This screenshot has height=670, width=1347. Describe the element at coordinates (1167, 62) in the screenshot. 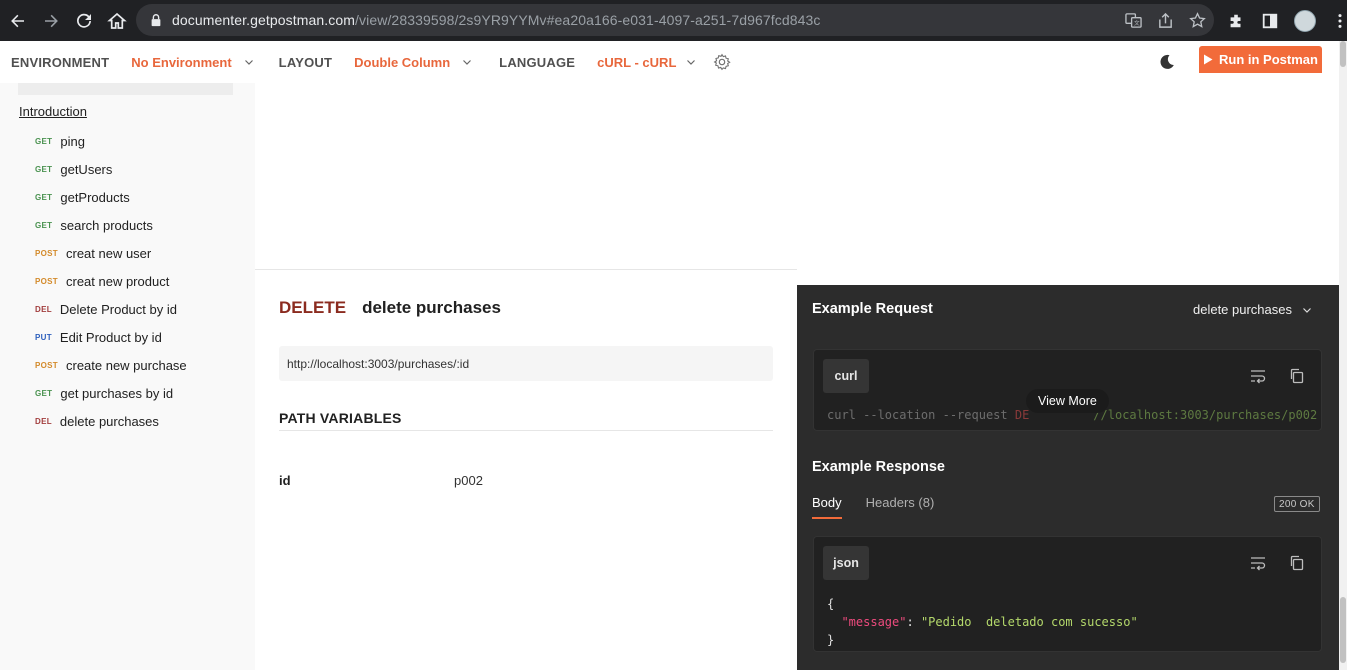

I see `dark-mode-moon-icon` at that location.